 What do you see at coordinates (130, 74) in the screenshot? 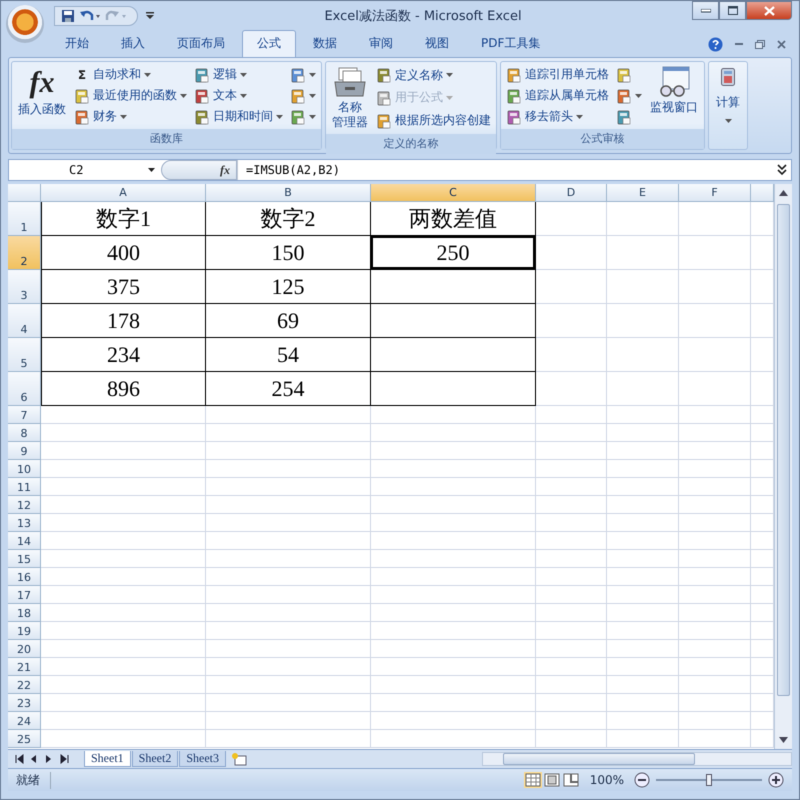
I see `ribbon-button: Σ 自动求和` at bounding box center [130, 74].